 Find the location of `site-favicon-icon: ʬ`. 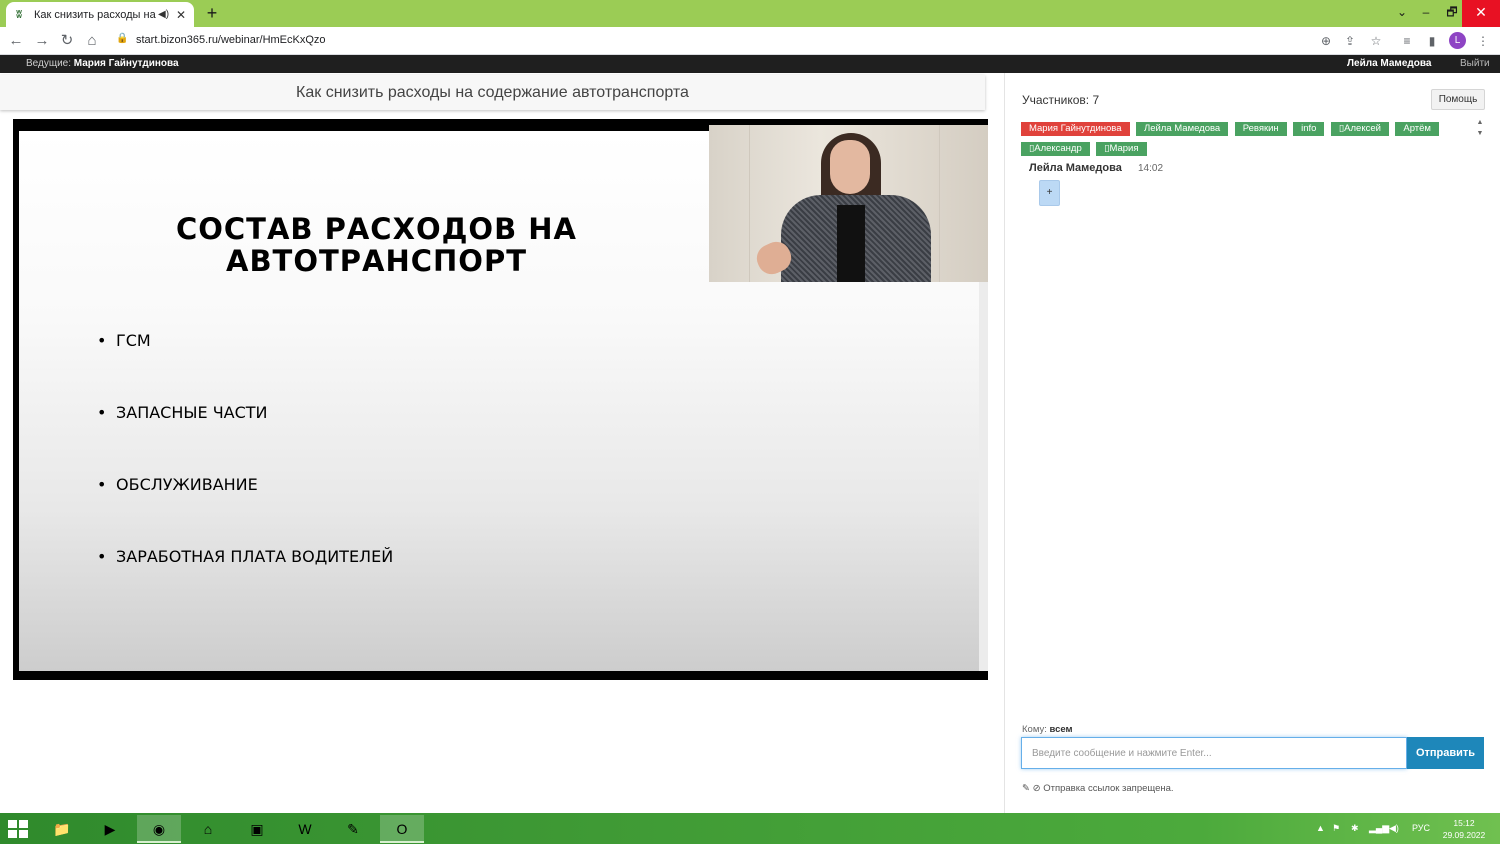

site-favicon-icon: ʬ is located at coordinates (19, 14).